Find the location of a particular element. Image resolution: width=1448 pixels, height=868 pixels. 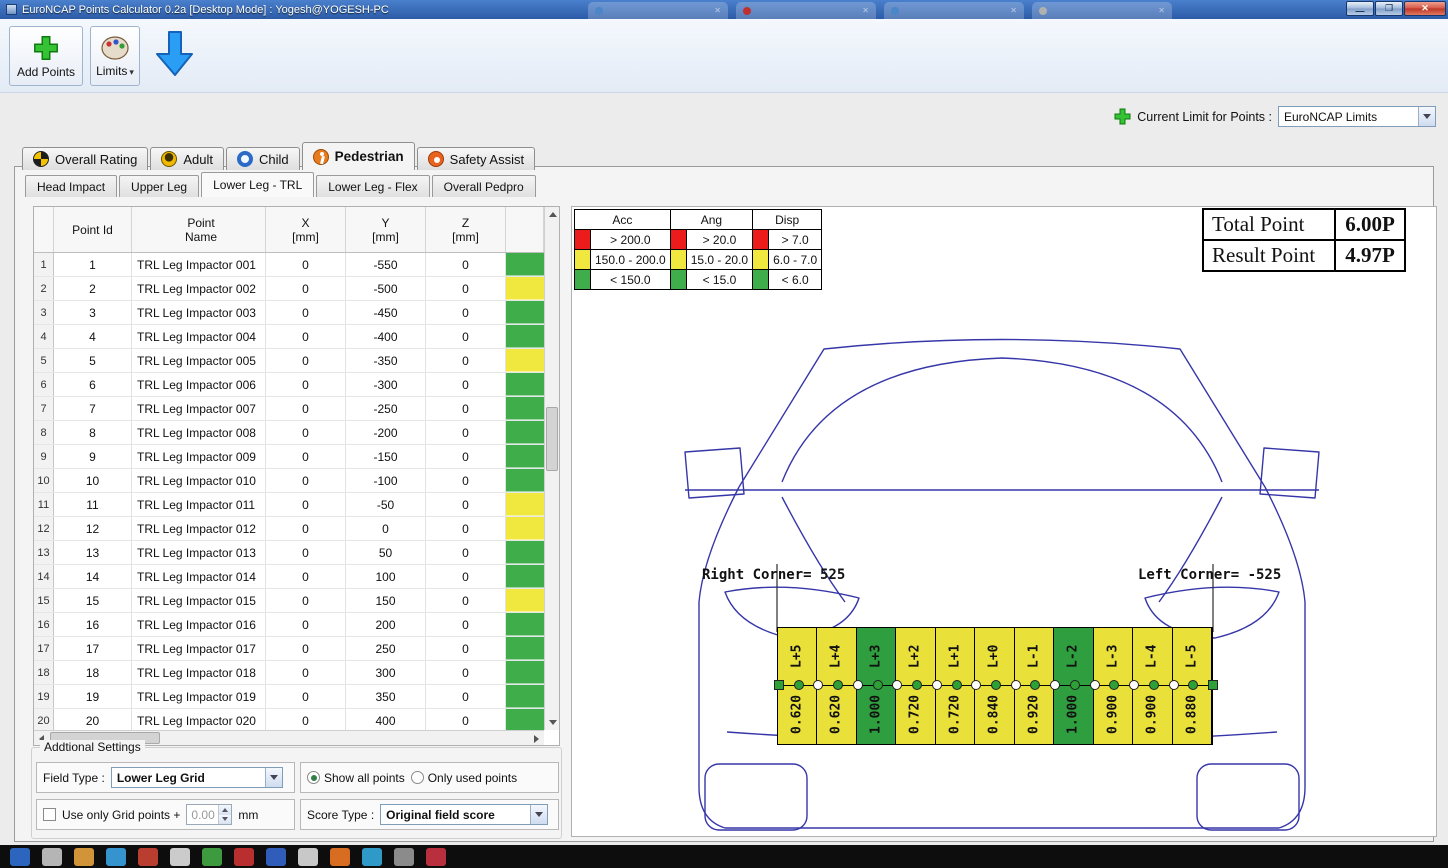

cell-point-name: TRL Leg Impactor 009 is located at coordinates (199, 456).